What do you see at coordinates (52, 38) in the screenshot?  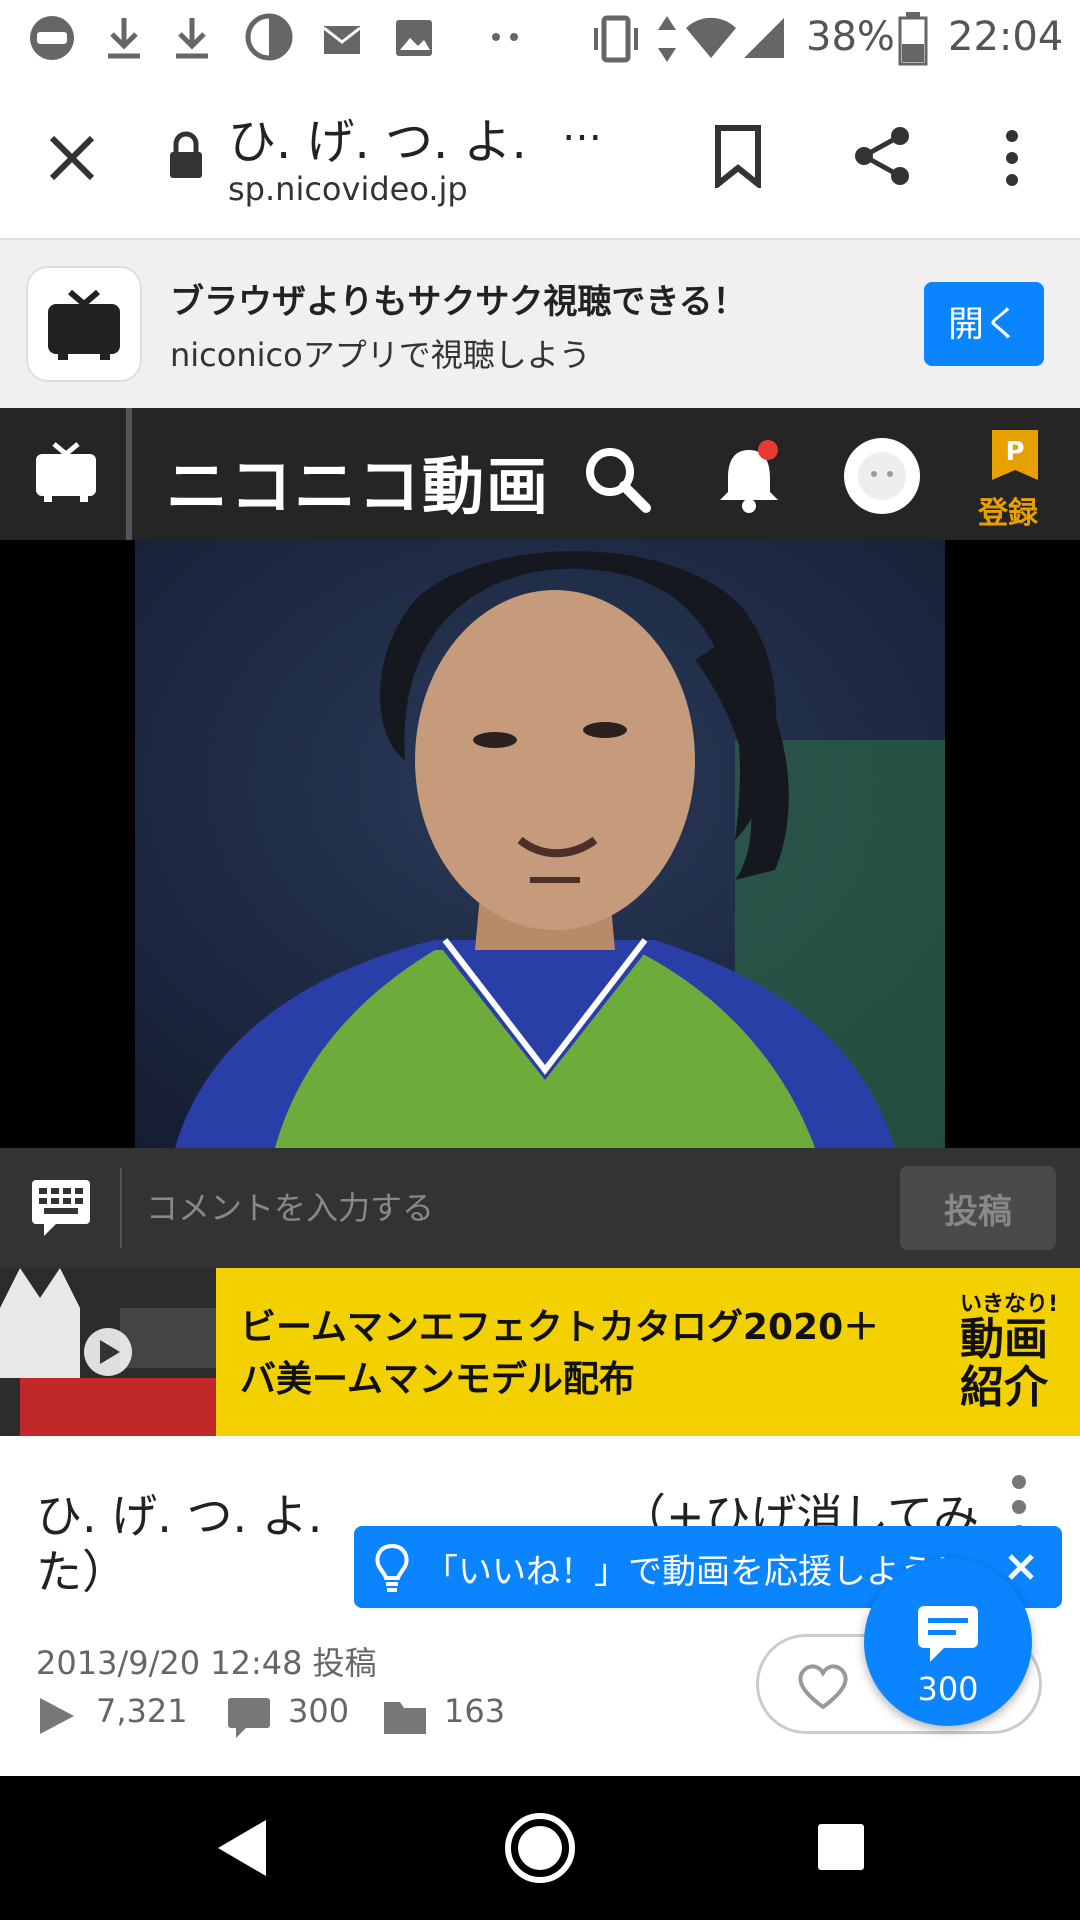 I see `line-icon` at bounding box center [52, 38].